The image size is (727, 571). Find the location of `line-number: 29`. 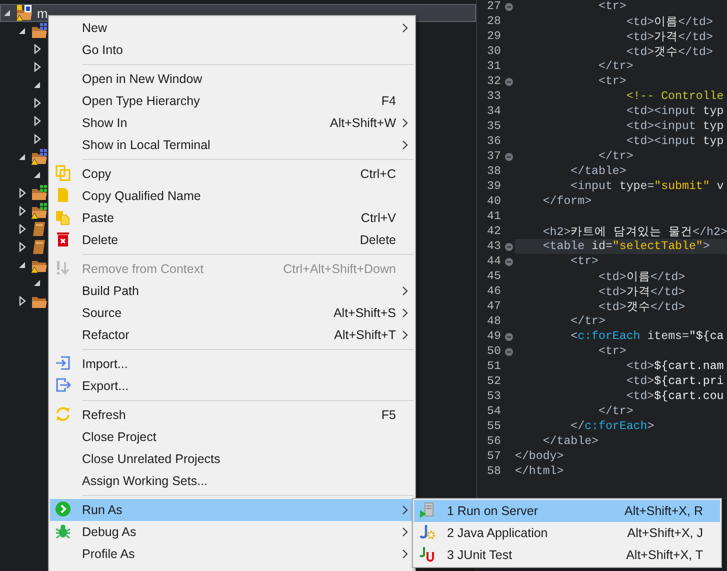

line-number: 29 is located at coordinates (494, 36).